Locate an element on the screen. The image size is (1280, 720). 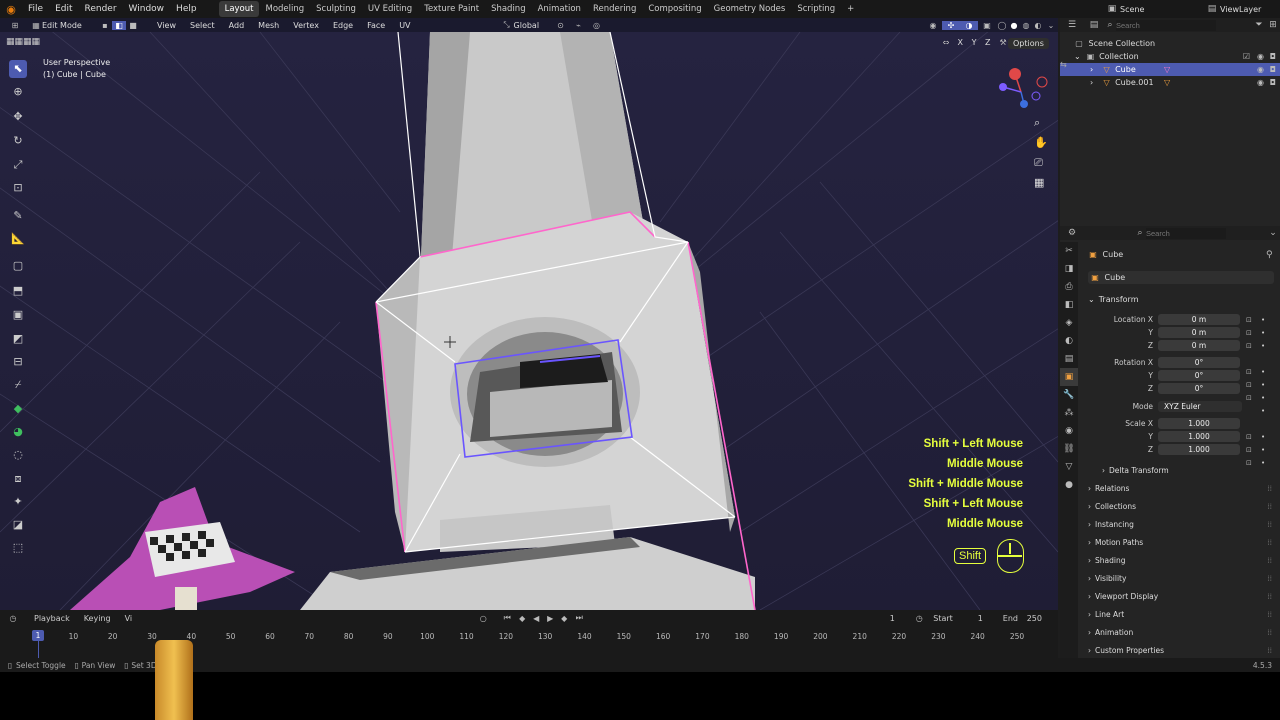
outliner-row-scene-collection: ▢ Scene Collection is located at coordinates (1170, 43).